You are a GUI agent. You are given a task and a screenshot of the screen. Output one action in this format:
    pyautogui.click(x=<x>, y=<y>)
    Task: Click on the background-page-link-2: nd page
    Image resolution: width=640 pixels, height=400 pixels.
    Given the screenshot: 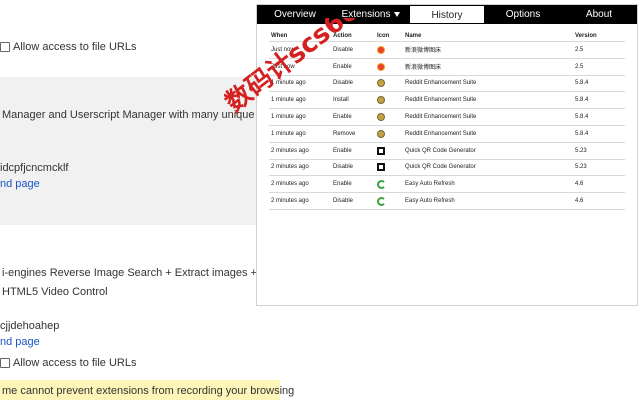 What is the action you would take?
    pyautogui.click(x=20, y=342)
    